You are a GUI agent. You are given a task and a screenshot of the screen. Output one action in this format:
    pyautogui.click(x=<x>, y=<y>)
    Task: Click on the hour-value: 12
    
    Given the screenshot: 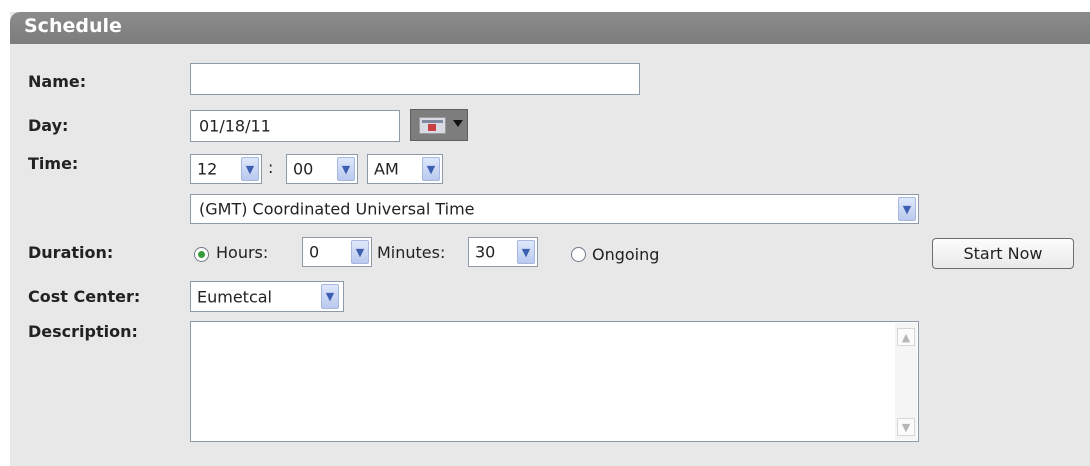 What is the action you would take?
    pyautogui.click(x=207, y=169)
    